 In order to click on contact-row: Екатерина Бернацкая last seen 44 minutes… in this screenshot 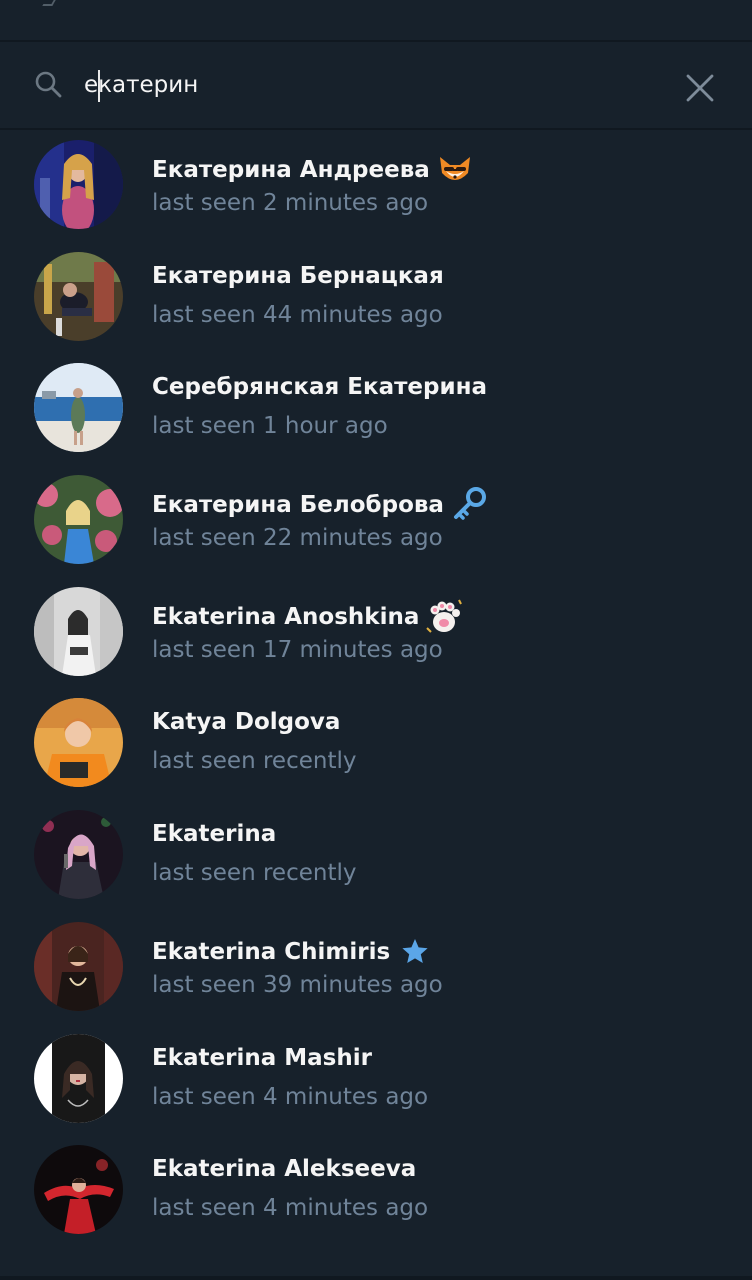, I will do `click(376, 298)`.